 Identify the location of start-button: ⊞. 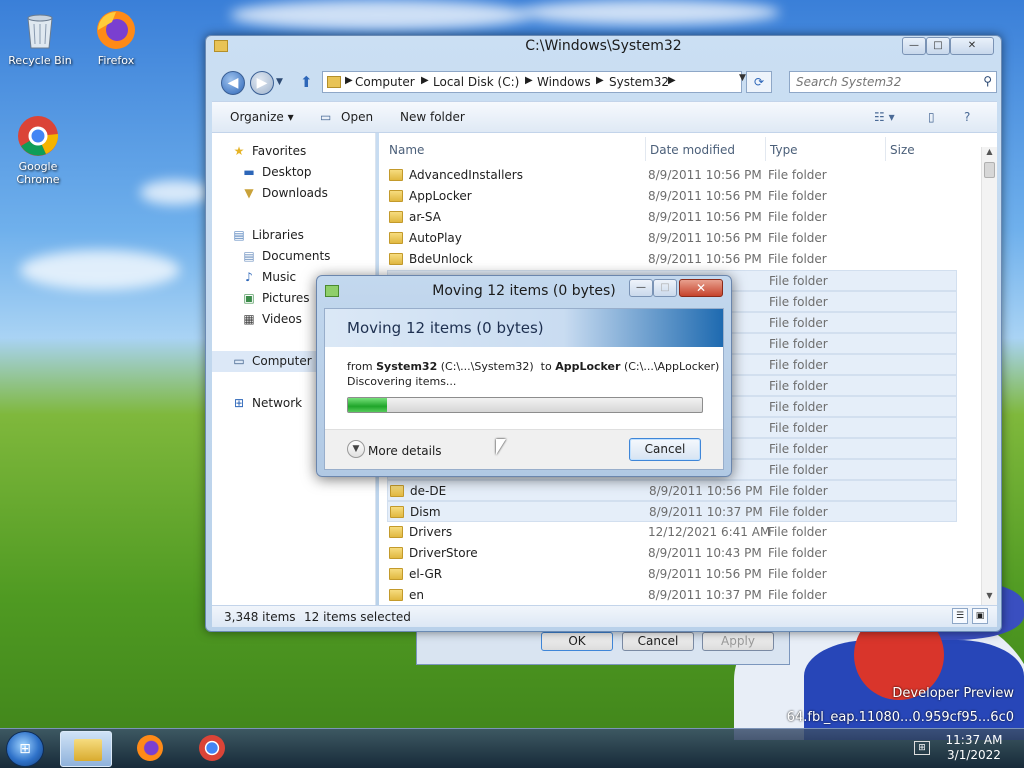
(25, 749).